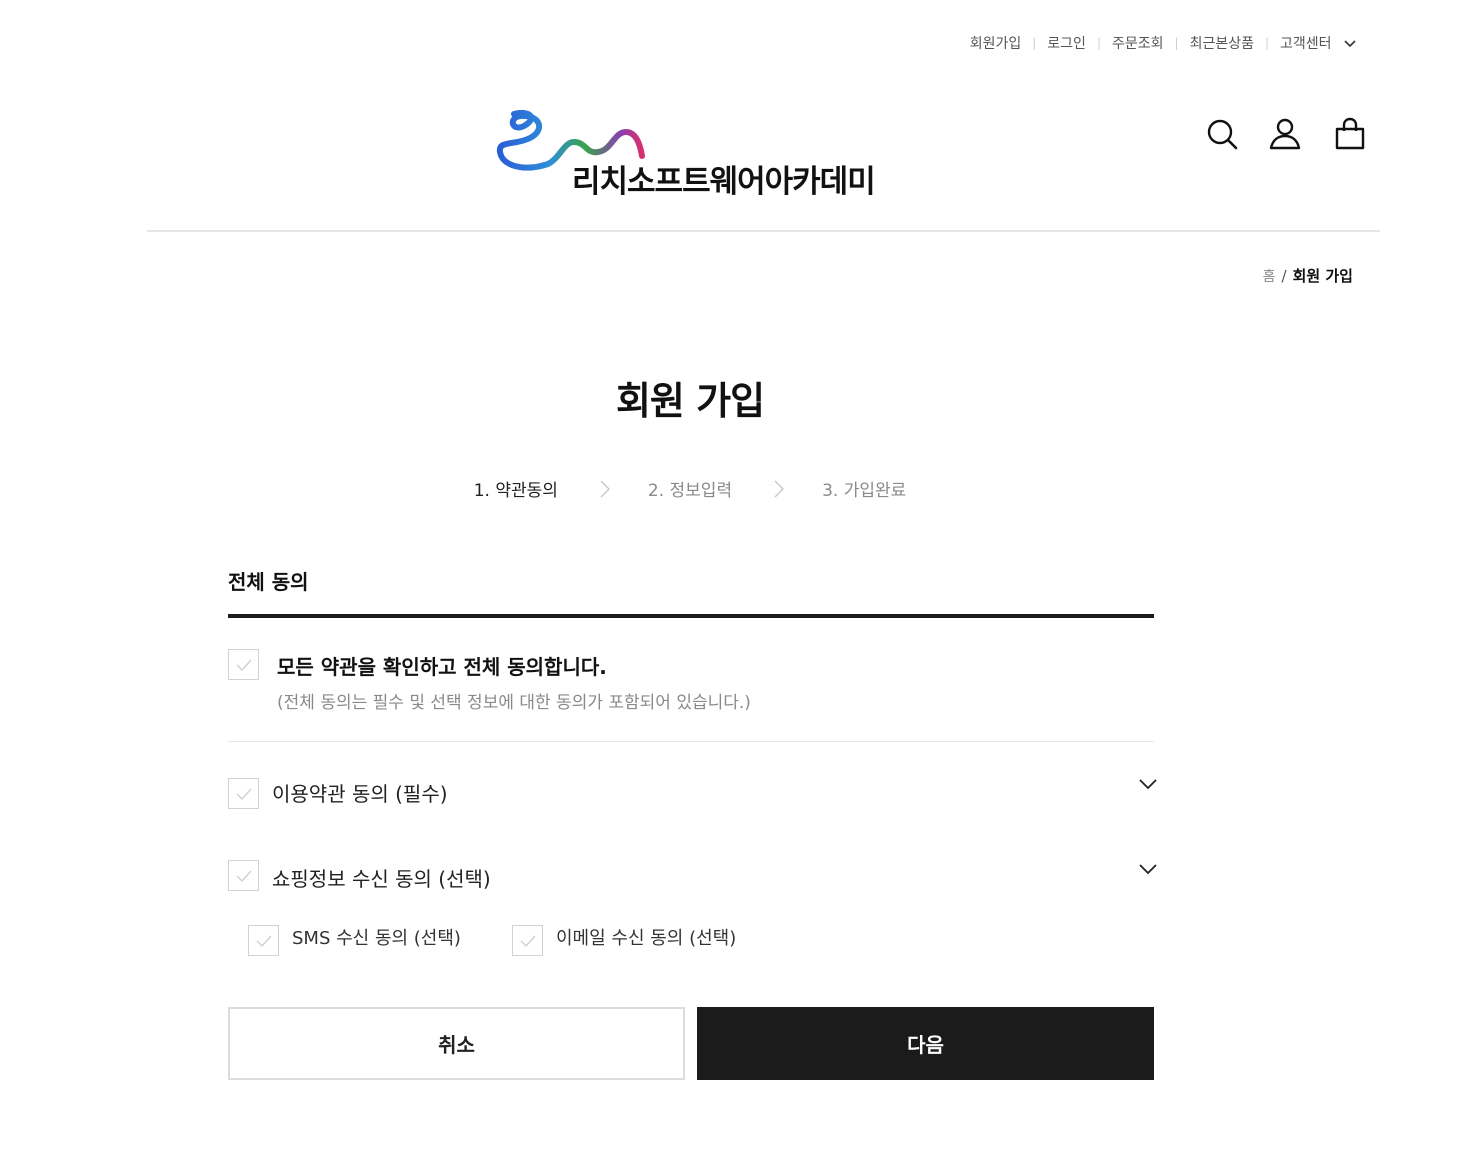 The image size is (1466, 1170). Describe the element at coordinates (1285, 134) in the screenshot. I see `user-icon` at that location.